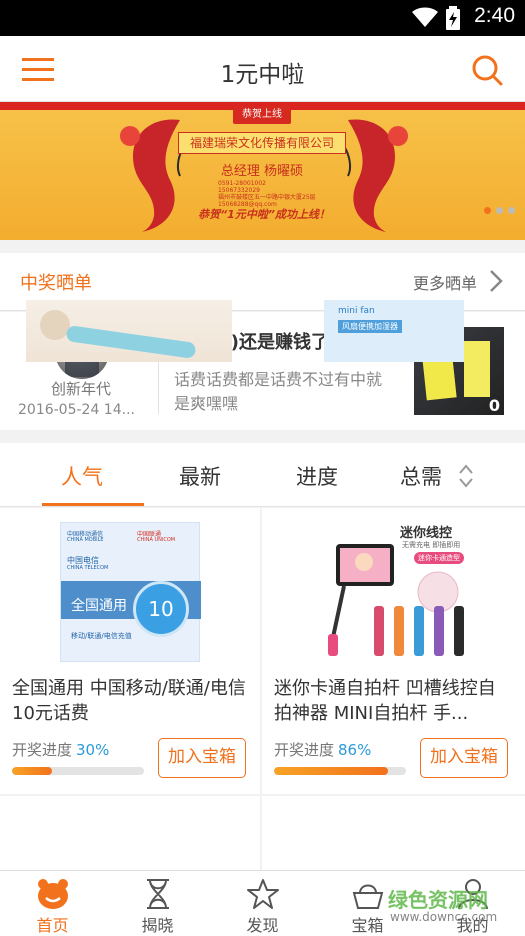  What do you see at coordinates (200, 476) in the screenshot?
I see `tab-newest: 最新` at bounding box center [200, 476].